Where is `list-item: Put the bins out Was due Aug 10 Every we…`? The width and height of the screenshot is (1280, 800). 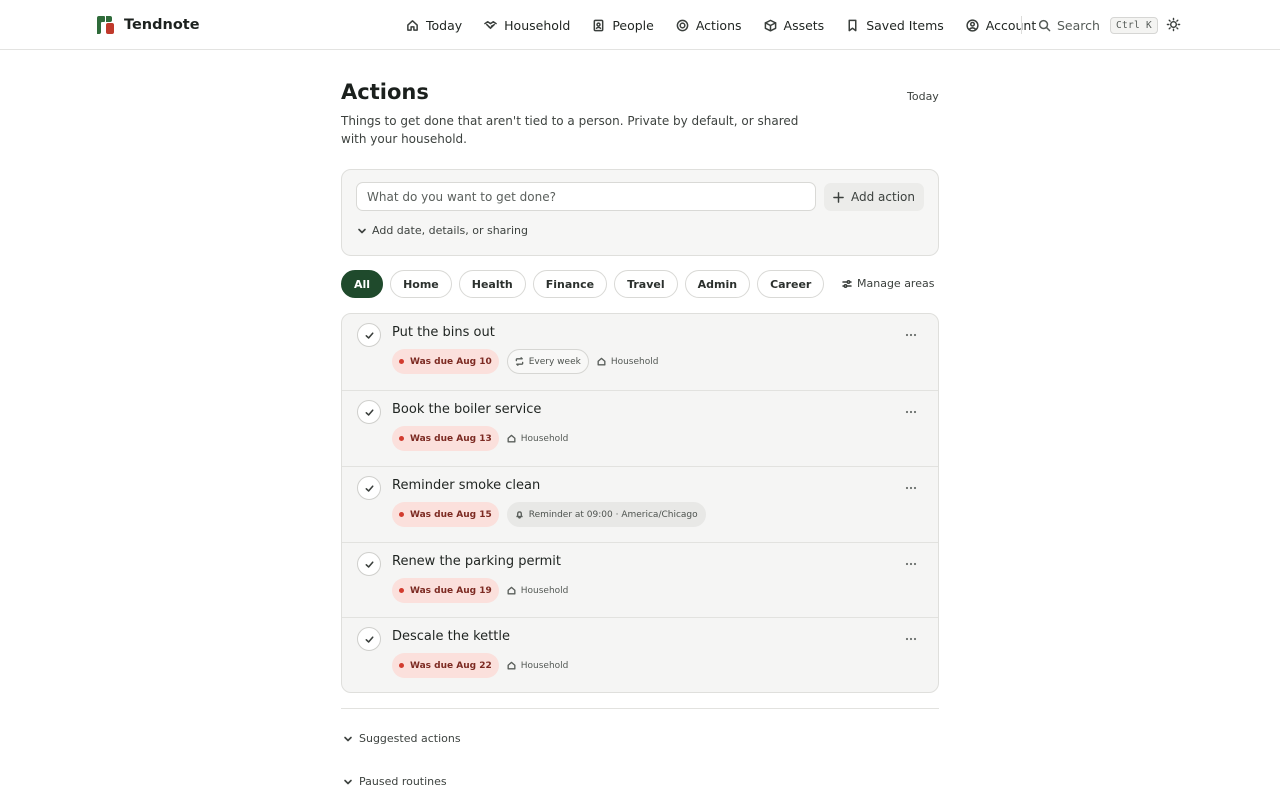 list-item: Put the bins out Was due Aug 10 Every we… is located at coordinates (640, 352).